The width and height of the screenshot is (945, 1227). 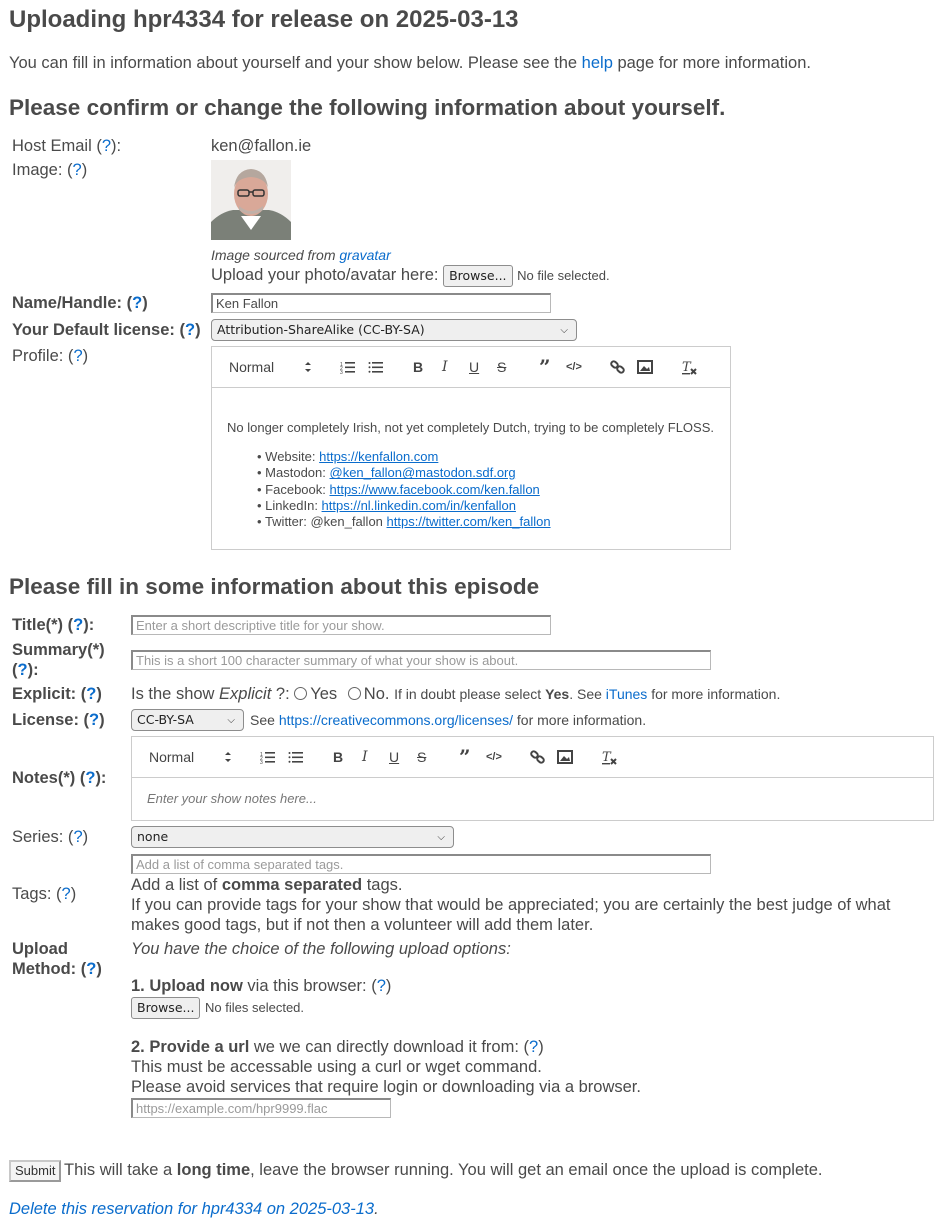 I want to click on linkedin-link: https://nl.linkedin.com/in/kenfallon, so click(x=419, y=505).